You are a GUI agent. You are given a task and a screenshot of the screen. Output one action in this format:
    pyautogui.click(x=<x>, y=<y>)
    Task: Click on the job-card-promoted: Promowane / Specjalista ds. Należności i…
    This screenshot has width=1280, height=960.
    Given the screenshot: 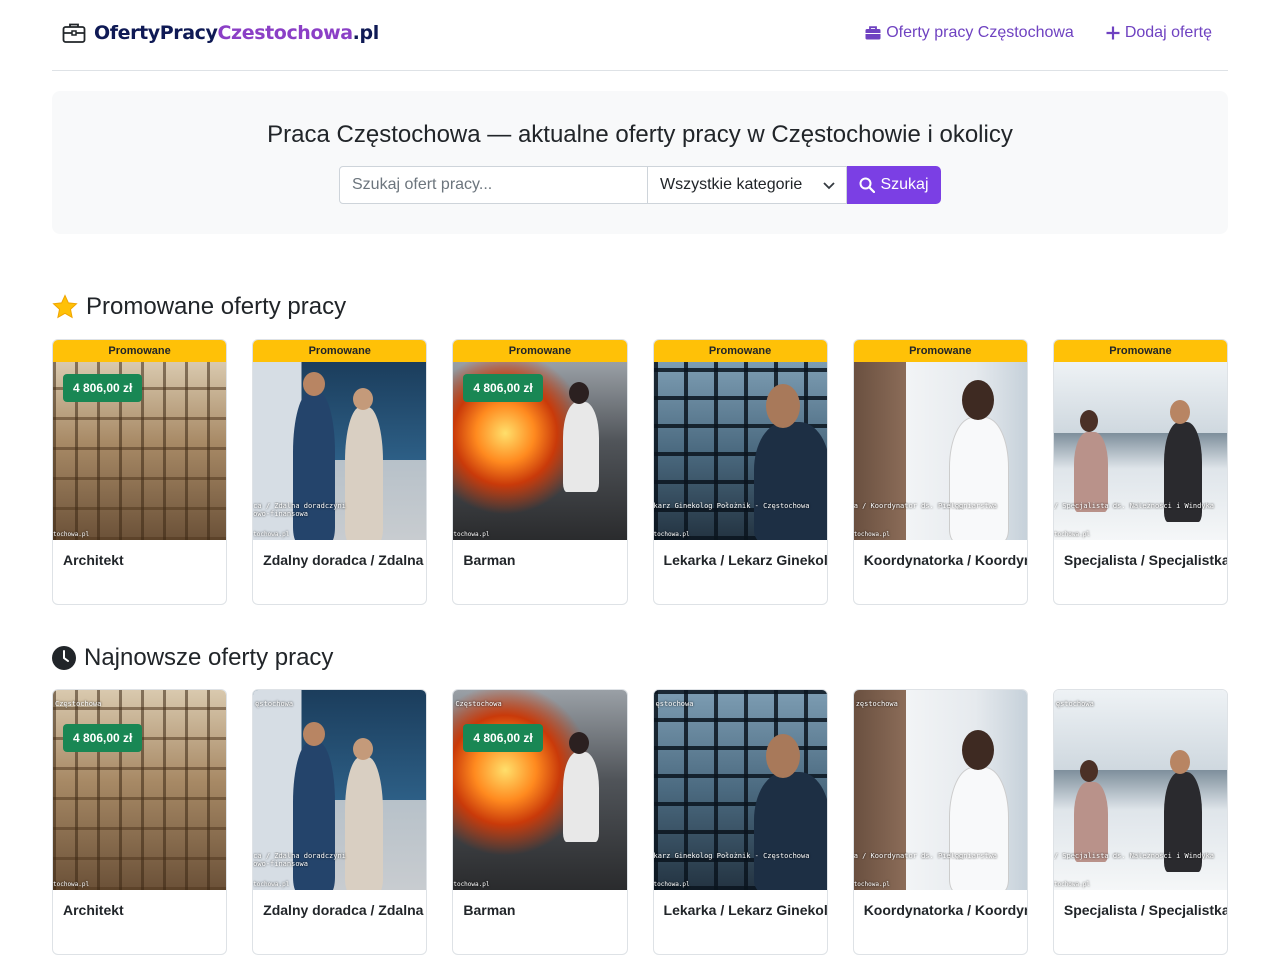 What is the action you would take?
    pyautogui.click(x=1140, y=472)
    